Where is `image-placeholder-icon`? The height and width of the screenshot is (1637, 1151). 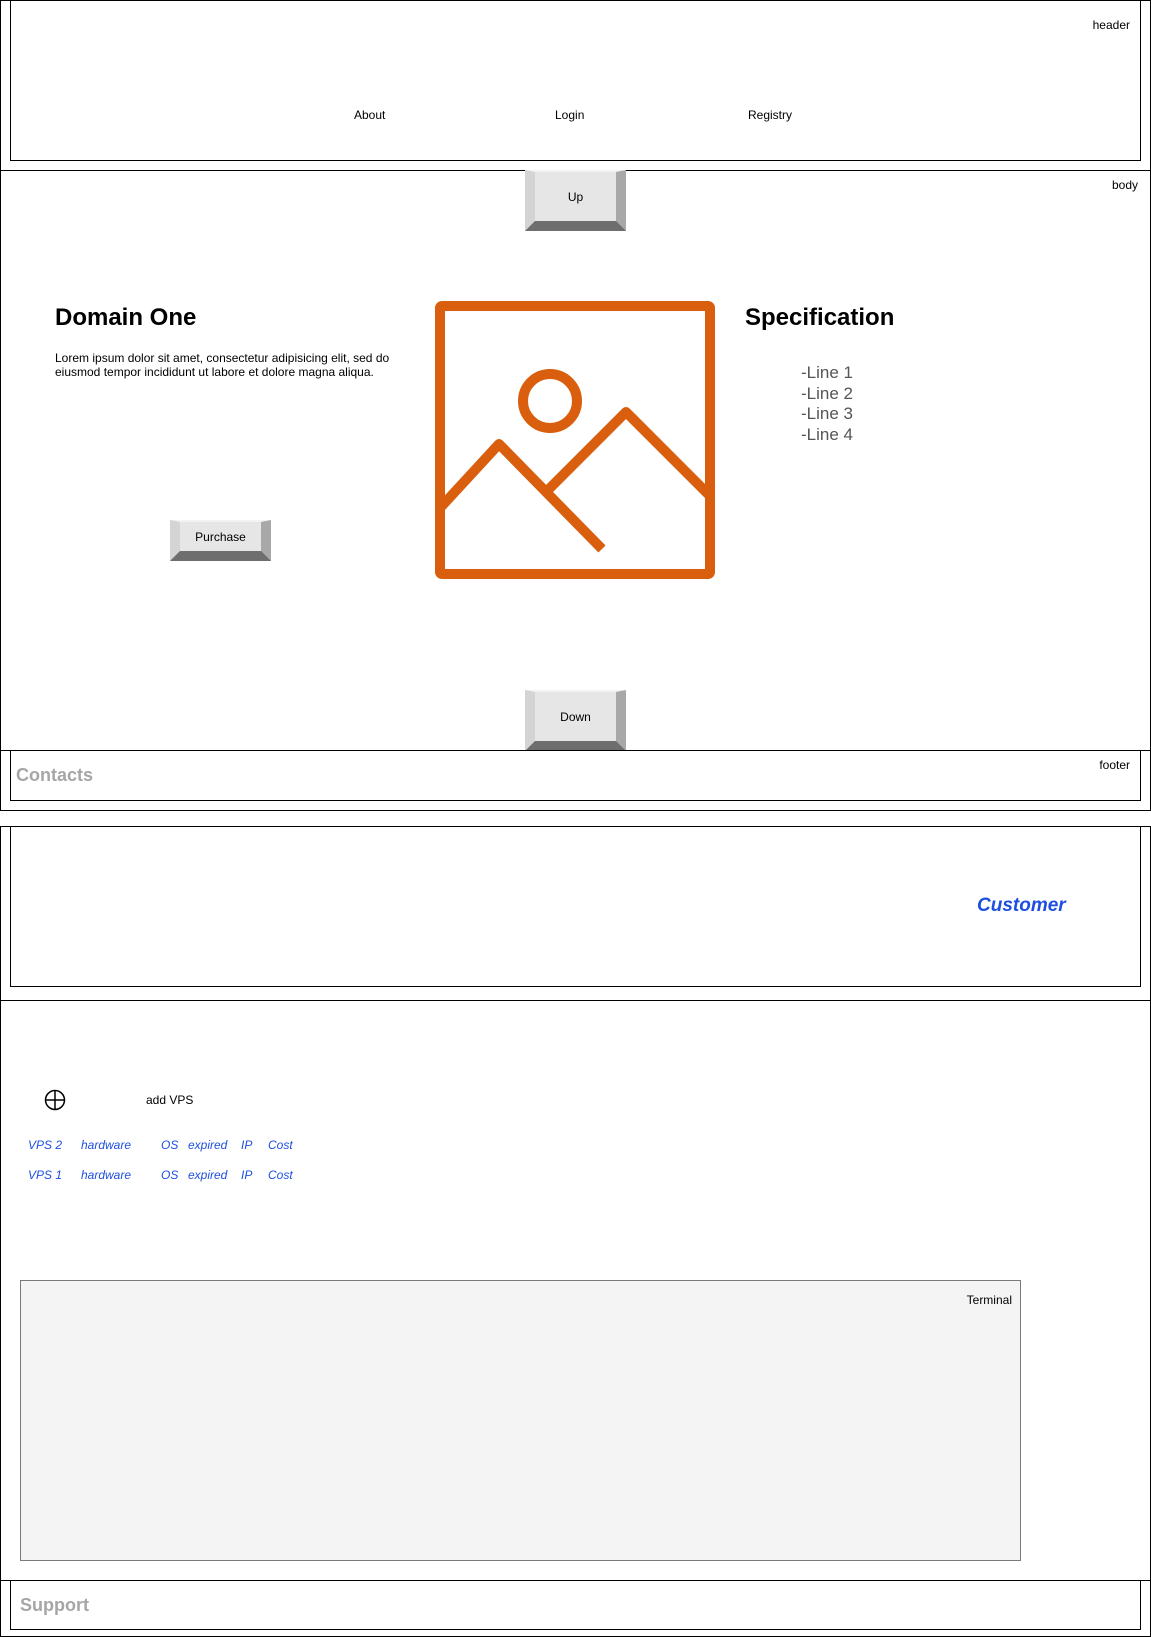
image-placeholder-icon is located at coordinates (575, 440).